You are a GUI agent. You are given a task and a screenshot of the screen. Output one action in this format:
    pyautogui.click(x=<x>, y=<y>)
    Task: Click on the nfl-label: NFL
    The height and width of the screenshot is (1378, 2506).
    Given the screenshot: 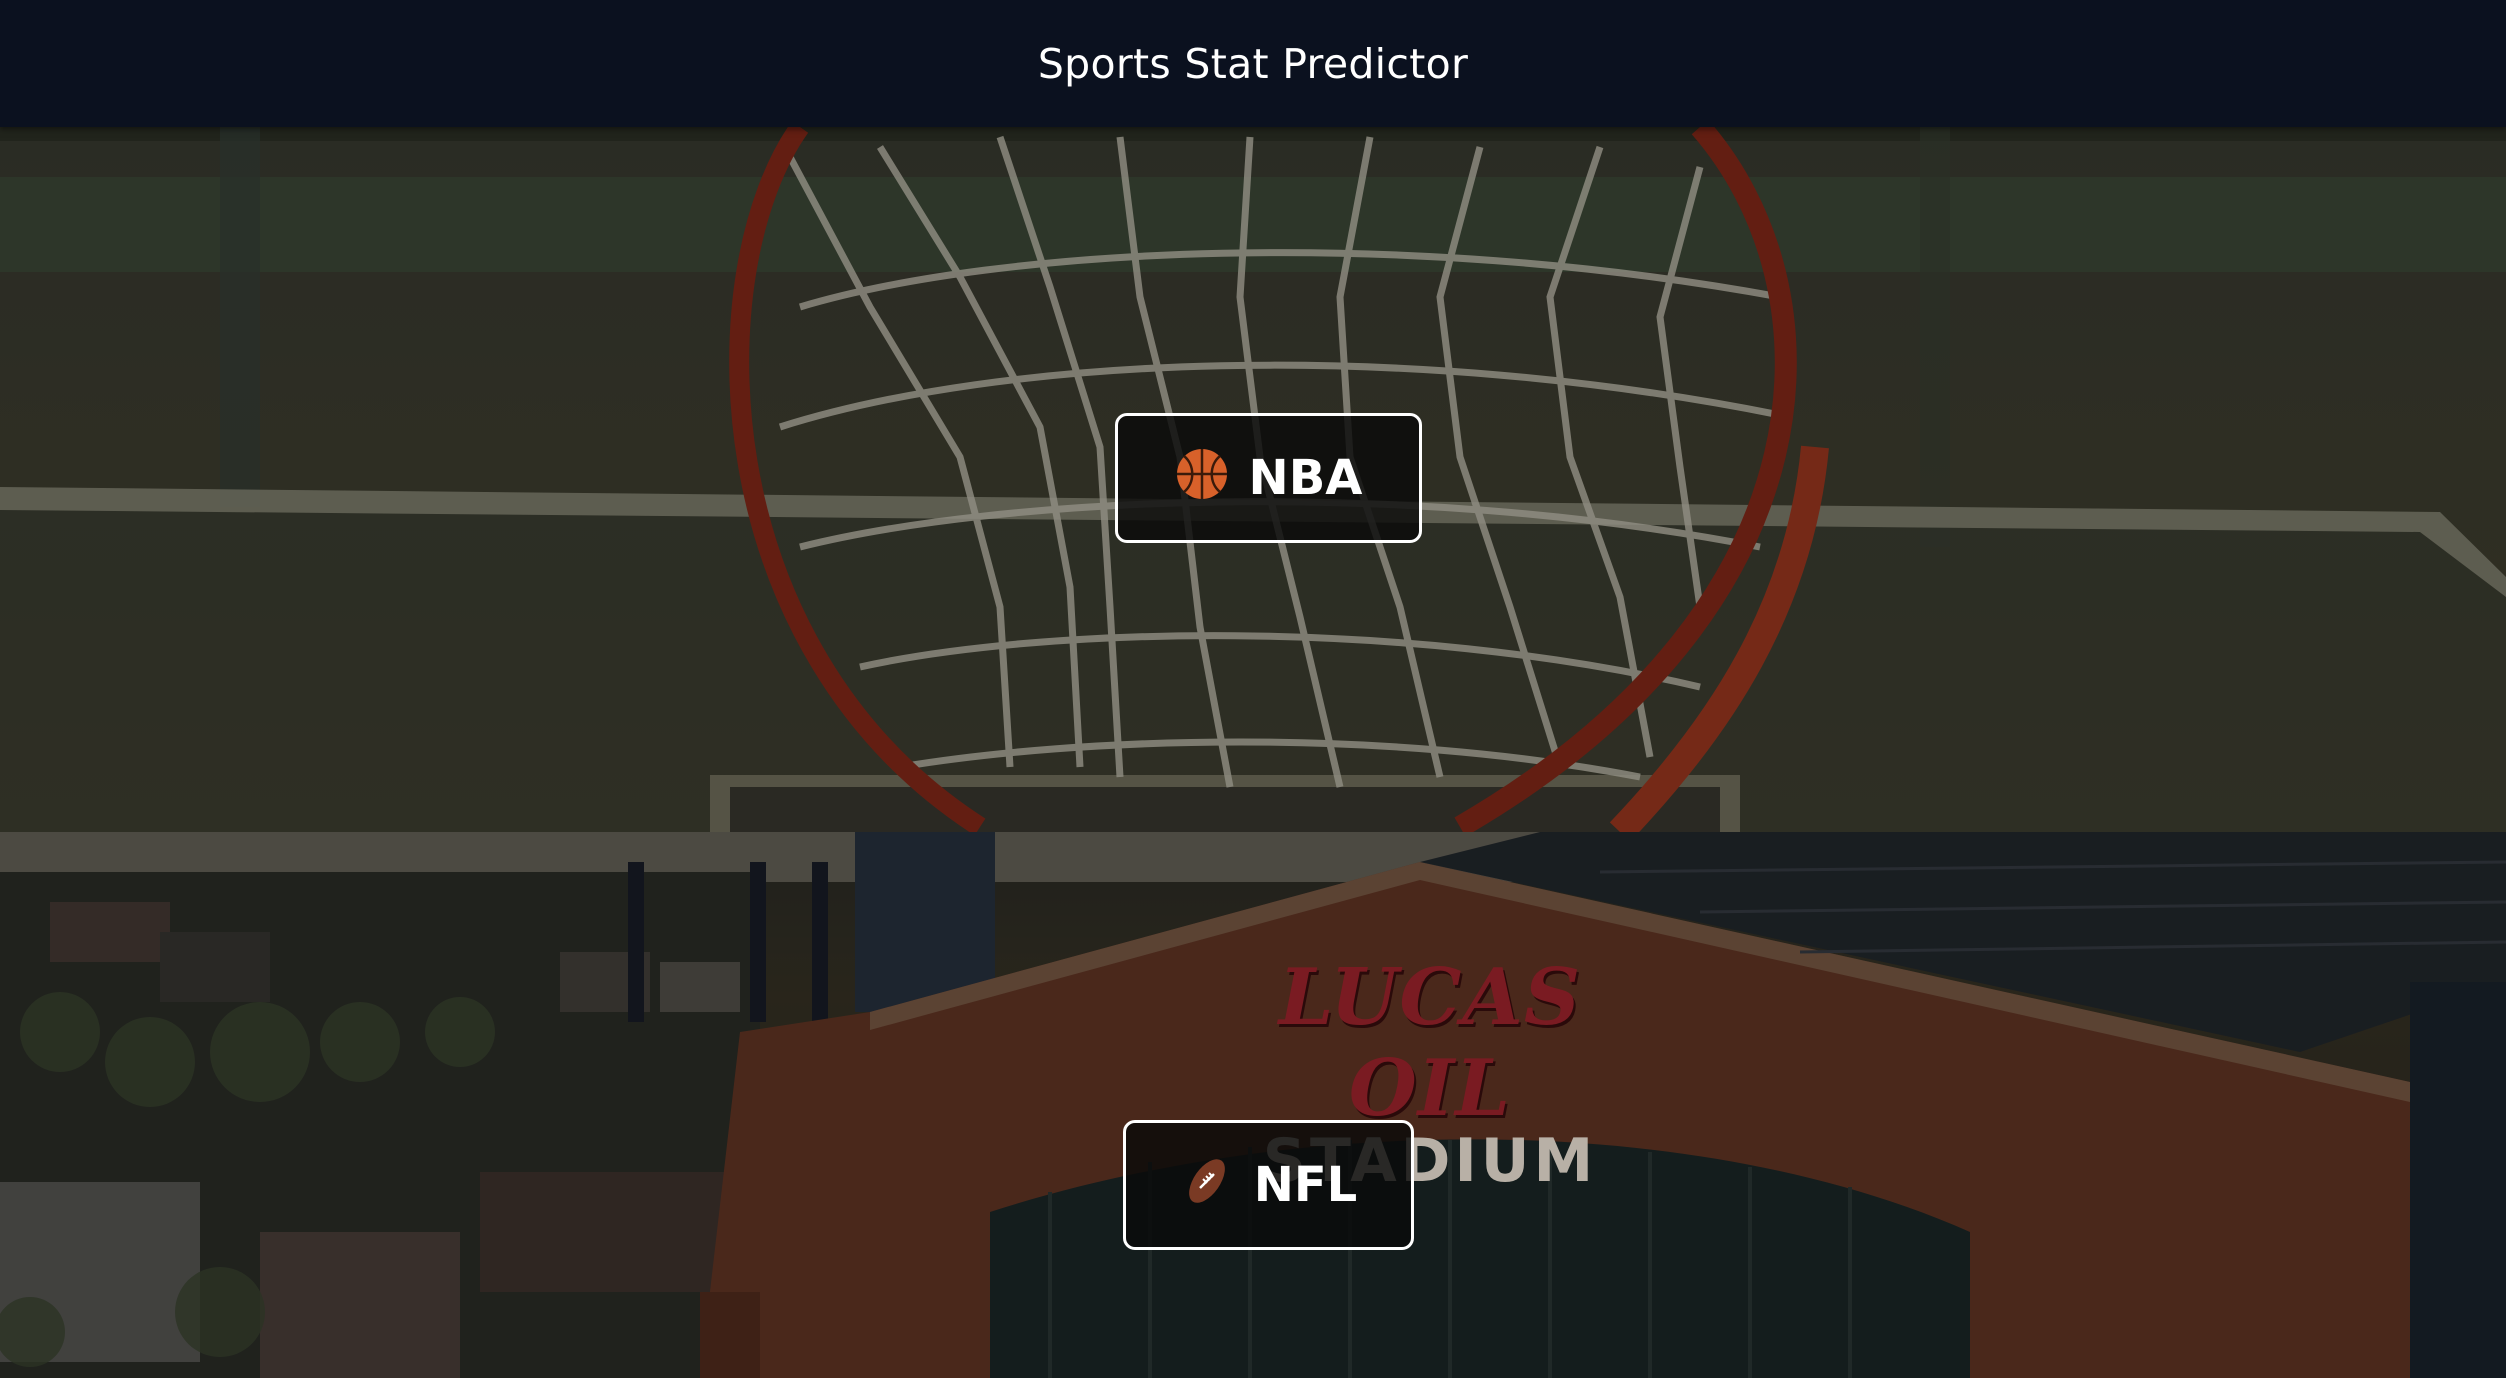 What is the action you would take?
    pyautogui.click(x=1305, y=1185)
    